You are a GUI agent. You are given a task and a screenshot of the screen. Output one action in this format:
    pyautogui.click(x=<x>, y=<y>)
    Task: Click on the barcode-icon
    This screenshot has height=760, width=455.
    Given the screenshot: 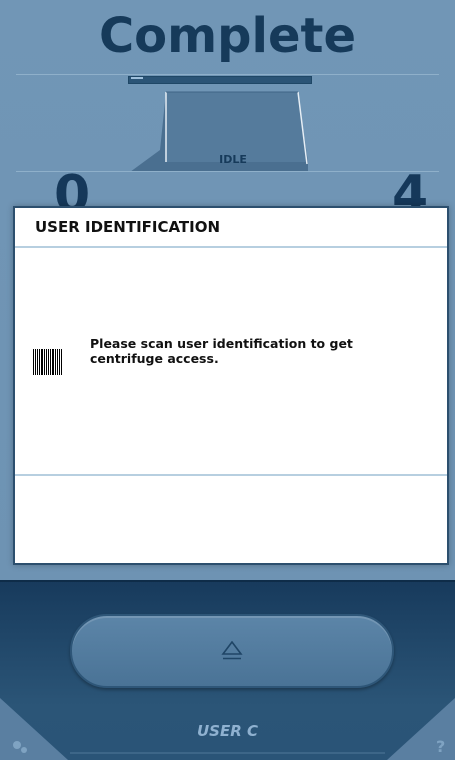 What is the action you would take?
    pyautogui.click(x=48, y=362)
    